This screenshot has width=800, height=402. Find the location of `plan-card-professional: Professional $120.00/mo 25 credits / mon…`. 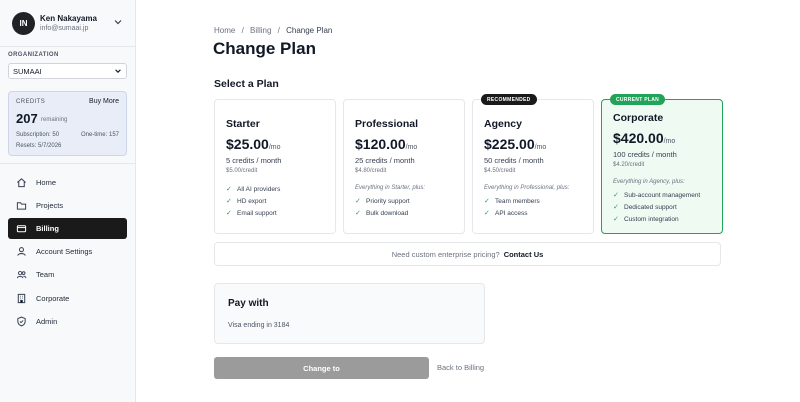

plan-card-professional: Professional $120.00/mo 25 credits / mon… is located at coordinates (404, 166).